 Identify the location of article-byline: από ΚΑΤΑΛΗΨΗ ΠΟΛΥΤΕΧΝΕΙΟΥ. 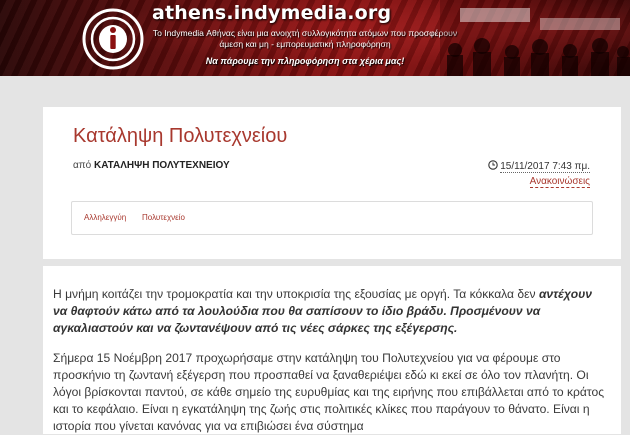
(151, 165).